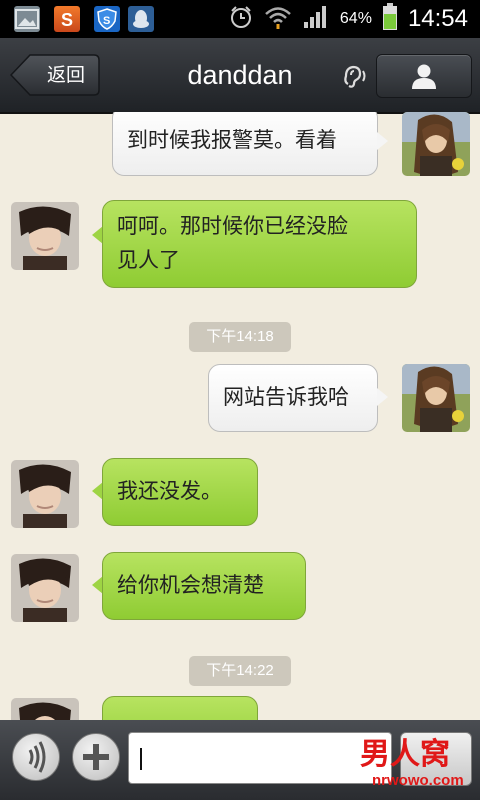 Image resolution: width=480 pixels, height=800 pixels. What do you see at coordinates (65, 75) in the screenshot?
I see `back-label: 返回` at bounding box center [65, 75].